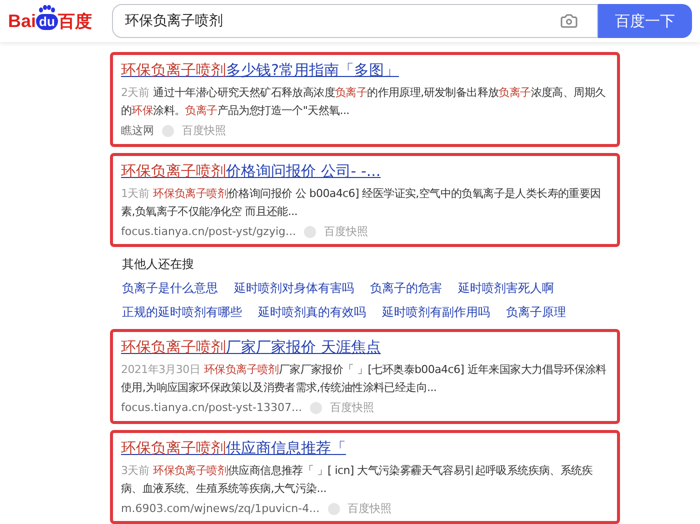 The width and height of the screenshot is (700, 524). I want to click on related-search-link: 延时喷剂真的有效吗, so click(312, 312).